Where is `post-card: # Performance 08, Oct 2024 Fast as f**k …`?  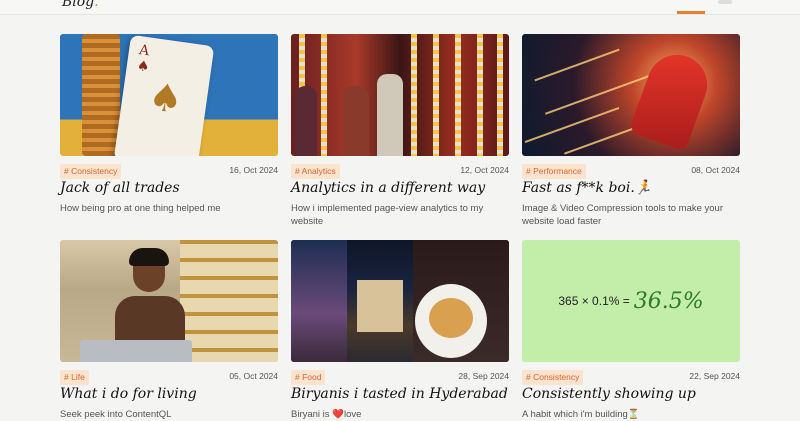 post-card: # Performance 08, Oct 2024 Fast as f**k … is located at coordinates (631, 130).